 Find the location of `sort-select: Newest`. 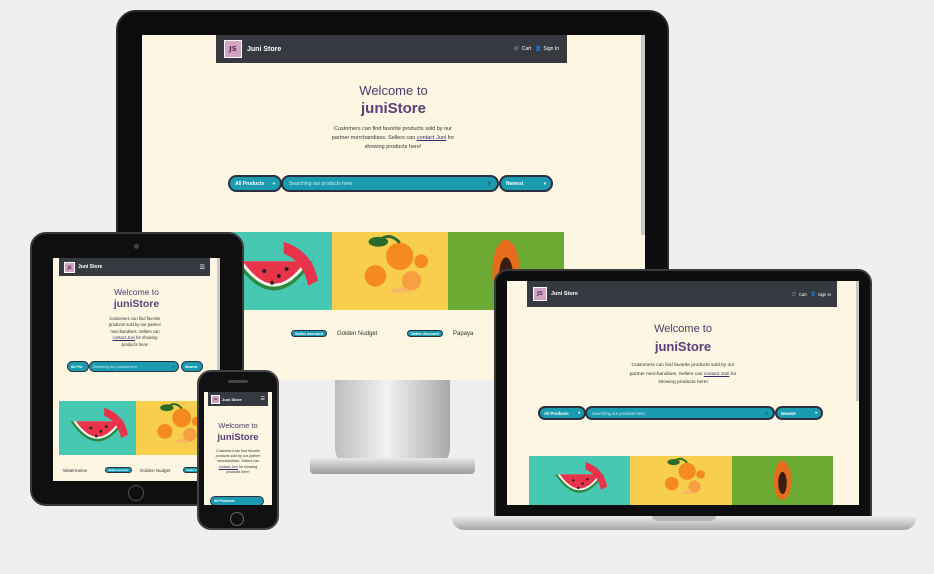

sort-select: Newest is located at coordinates (192, 366).